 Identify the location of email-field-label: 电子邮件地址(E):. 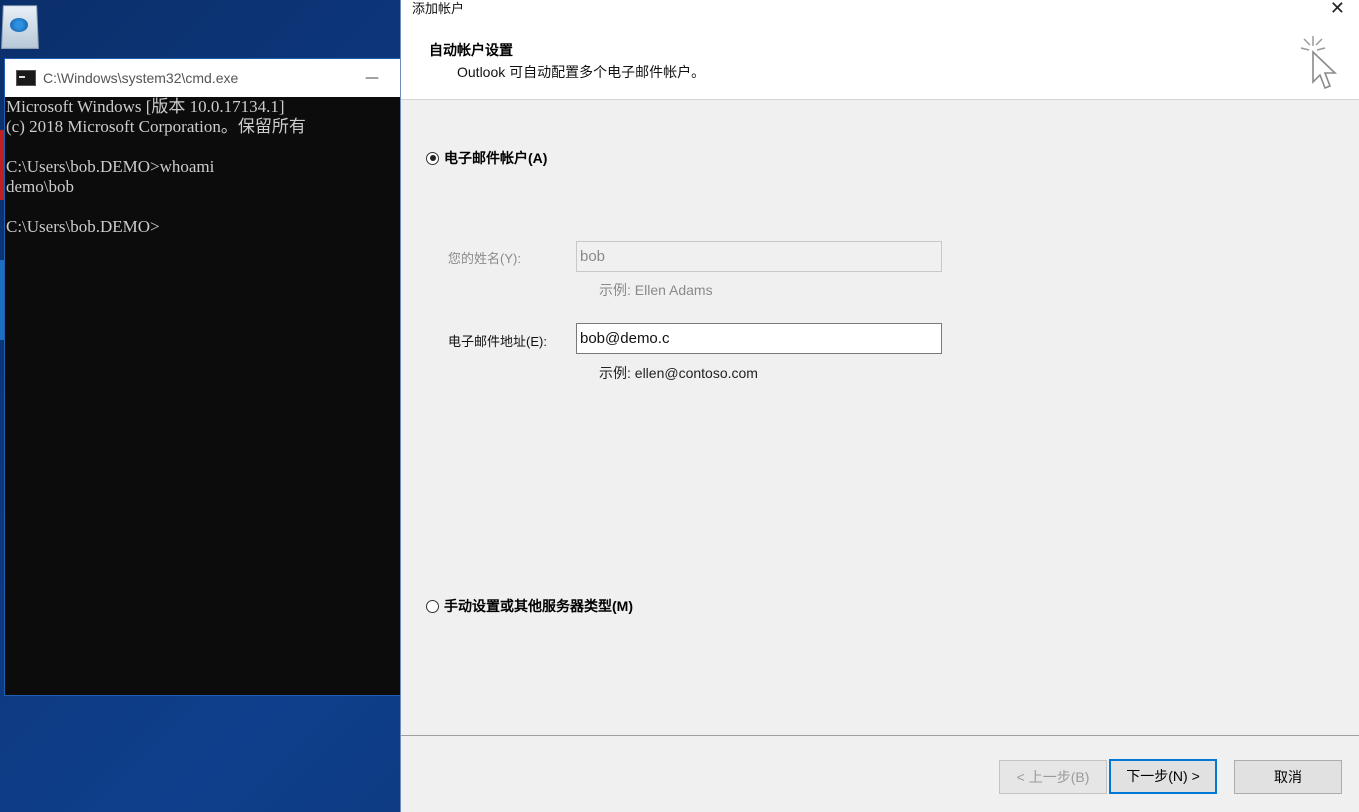
(497, 341).